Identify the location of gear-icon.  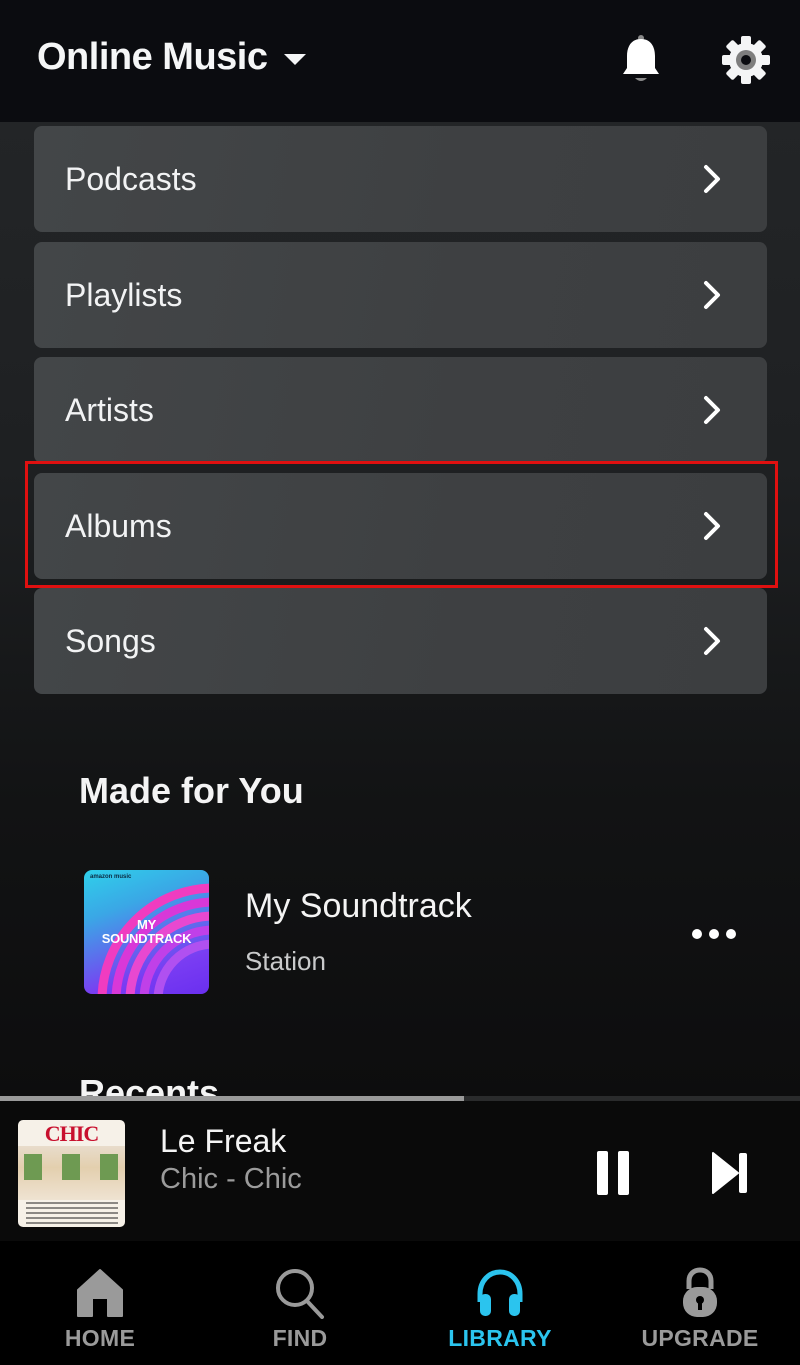
(746, 60).